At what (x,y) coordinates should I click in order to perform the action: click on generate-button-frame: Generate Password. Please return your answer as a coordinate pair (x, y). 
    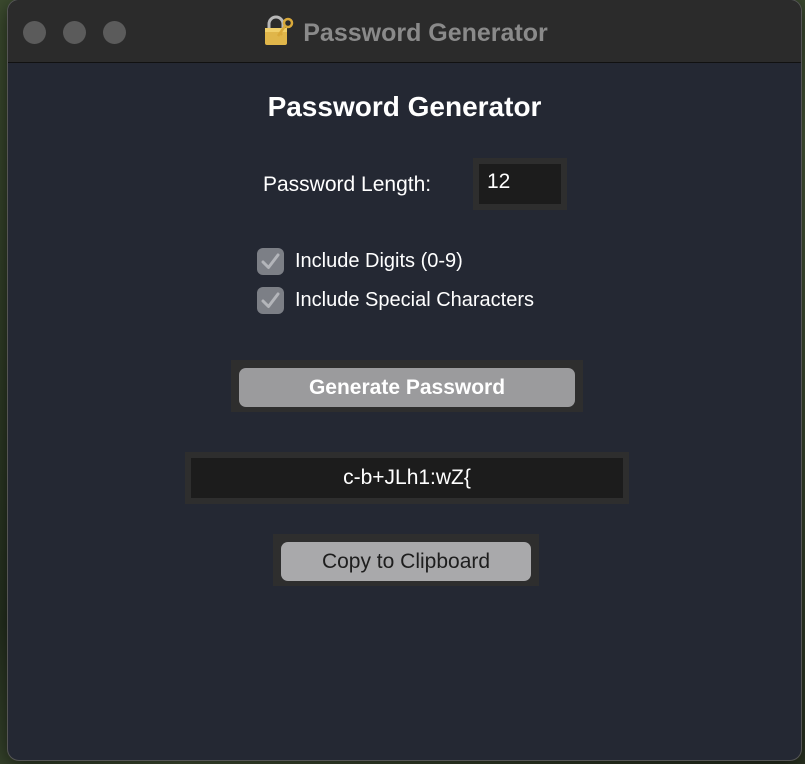
    Looking at the image, I should click on (407, 386).